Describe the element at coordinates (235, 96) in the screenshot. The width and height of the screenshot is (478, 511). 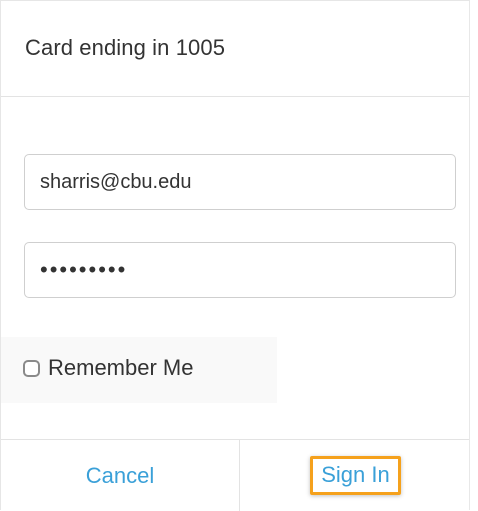
I see `header-divider` at that location.